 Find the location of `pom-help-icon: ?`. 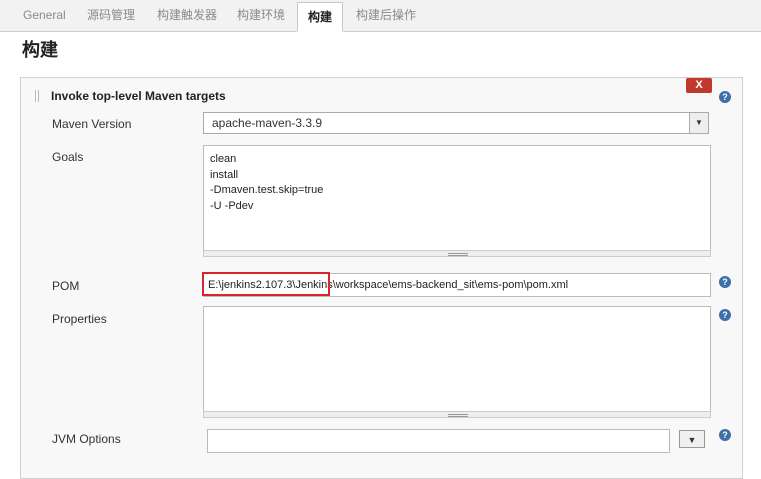

pom-help-icon: ? is located at coordinates (725, 282).